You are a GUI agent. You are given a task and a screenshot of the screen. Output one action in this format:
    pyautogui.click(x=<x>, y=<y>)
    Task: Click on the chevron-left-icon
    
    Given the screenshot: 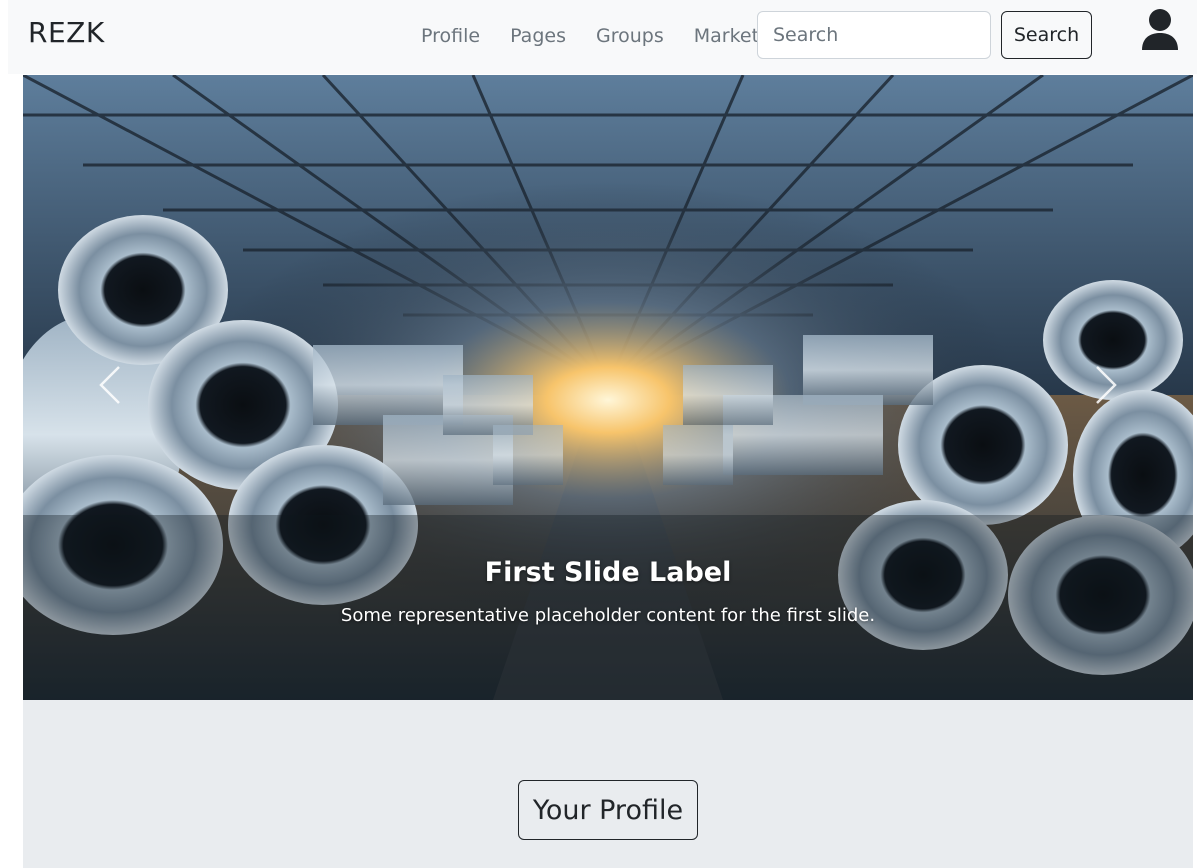 What is the action you would take?
    pyautogui.click(x=111, y=385)
    